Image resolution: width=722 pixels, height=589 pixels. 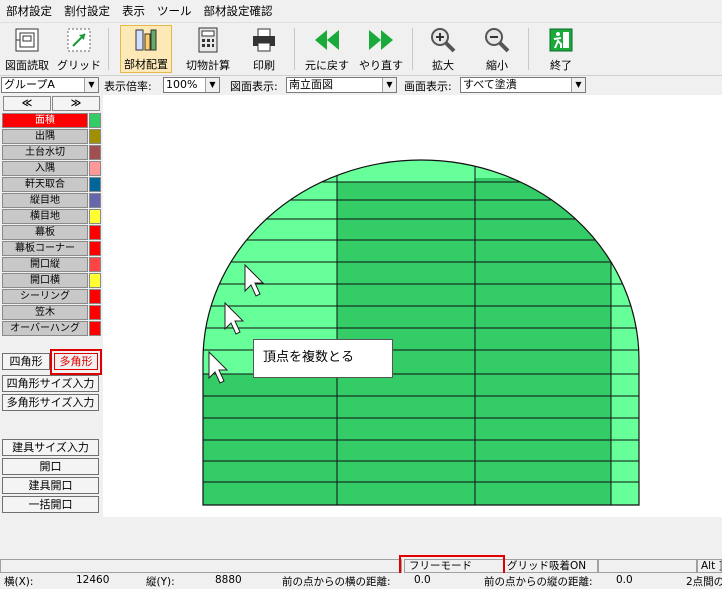 What do you see at coordinates (327, 49) in the screenshot?
I see `undo-button: 元に戻す` at bounding box center [327, 49].